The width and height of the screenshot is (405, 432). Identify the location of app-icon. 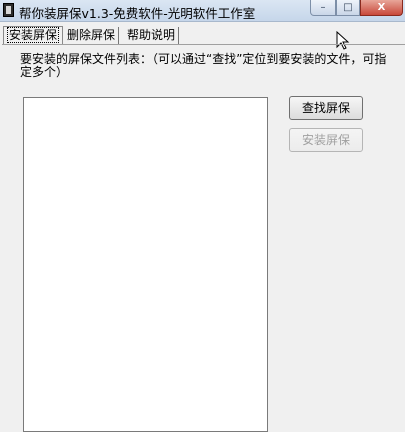
(8, 10).